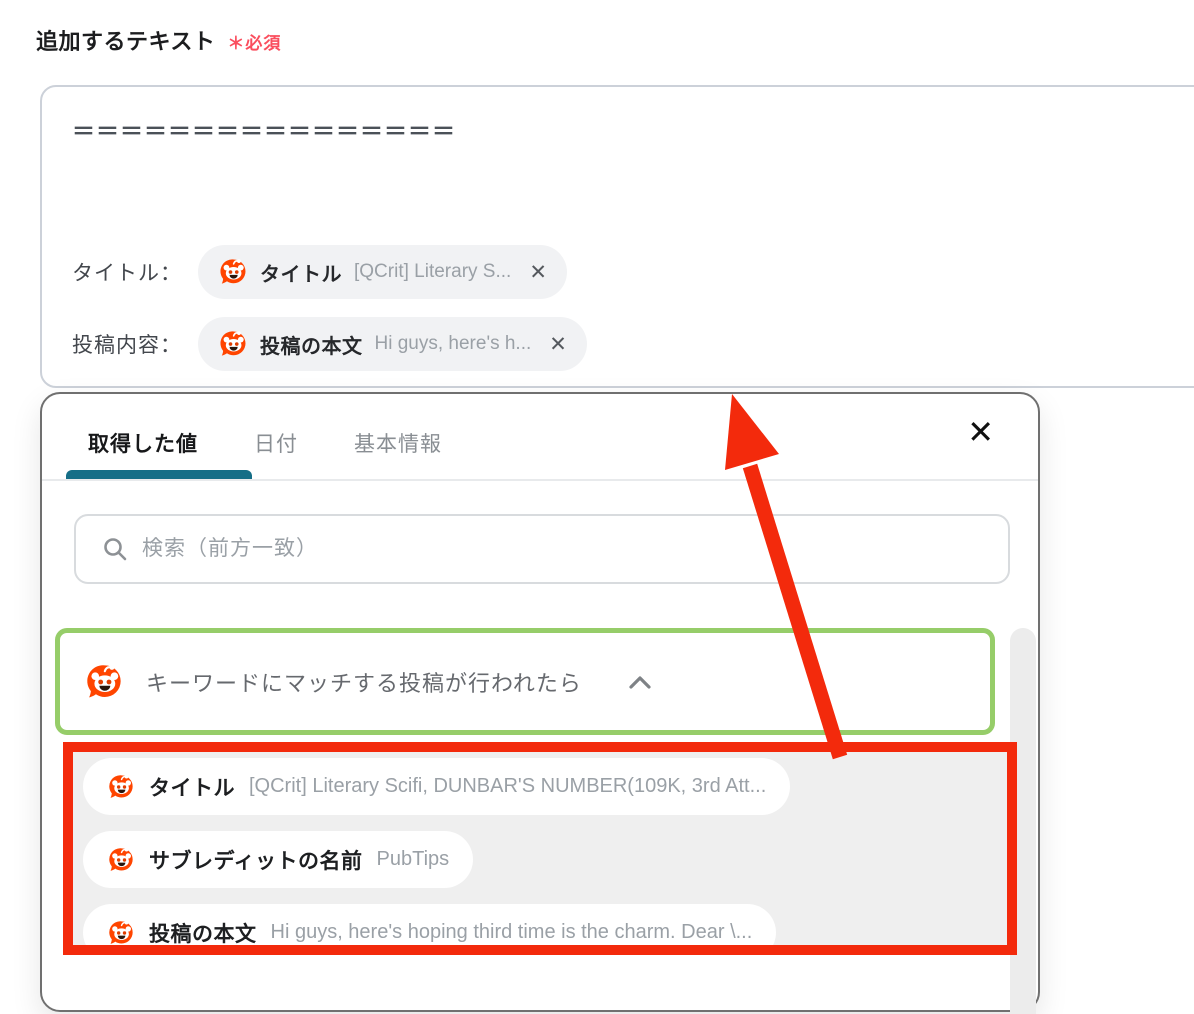 Image resolution: width=1194 pixels, height=1014 pixels. What do you see at coordinates (159, 474) in the screenshot?
I see `active-tab-underline` at bounding box center [159, 474].